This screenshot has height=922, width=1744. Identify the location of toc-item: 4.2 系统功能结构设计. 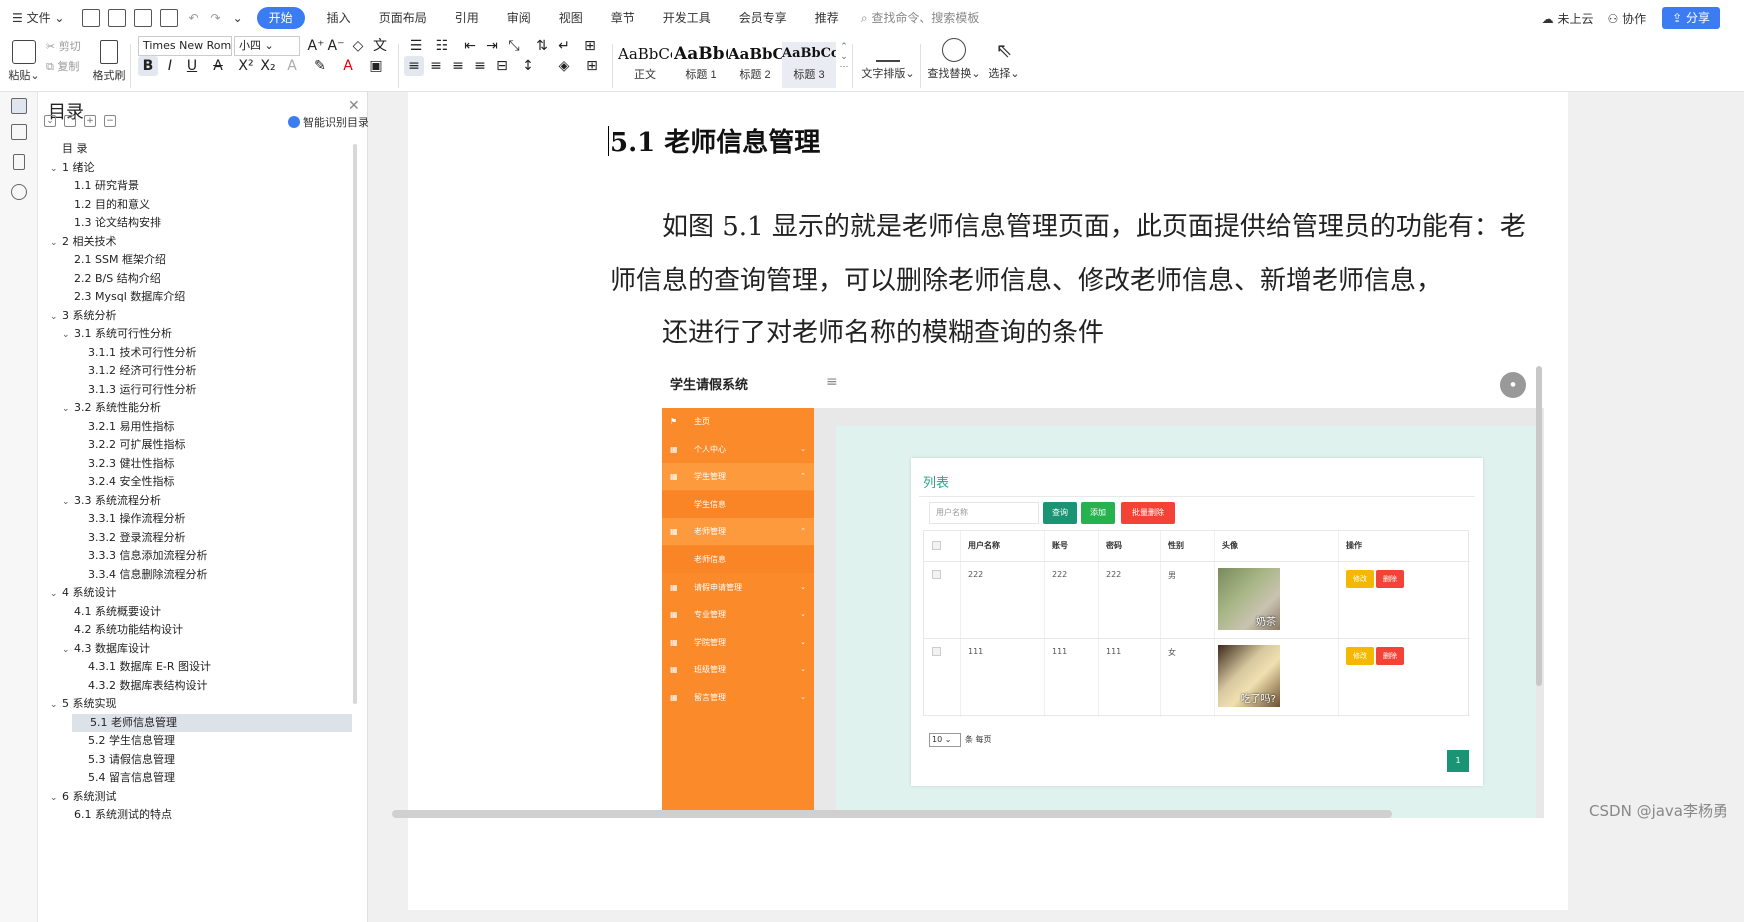
(195, 630).